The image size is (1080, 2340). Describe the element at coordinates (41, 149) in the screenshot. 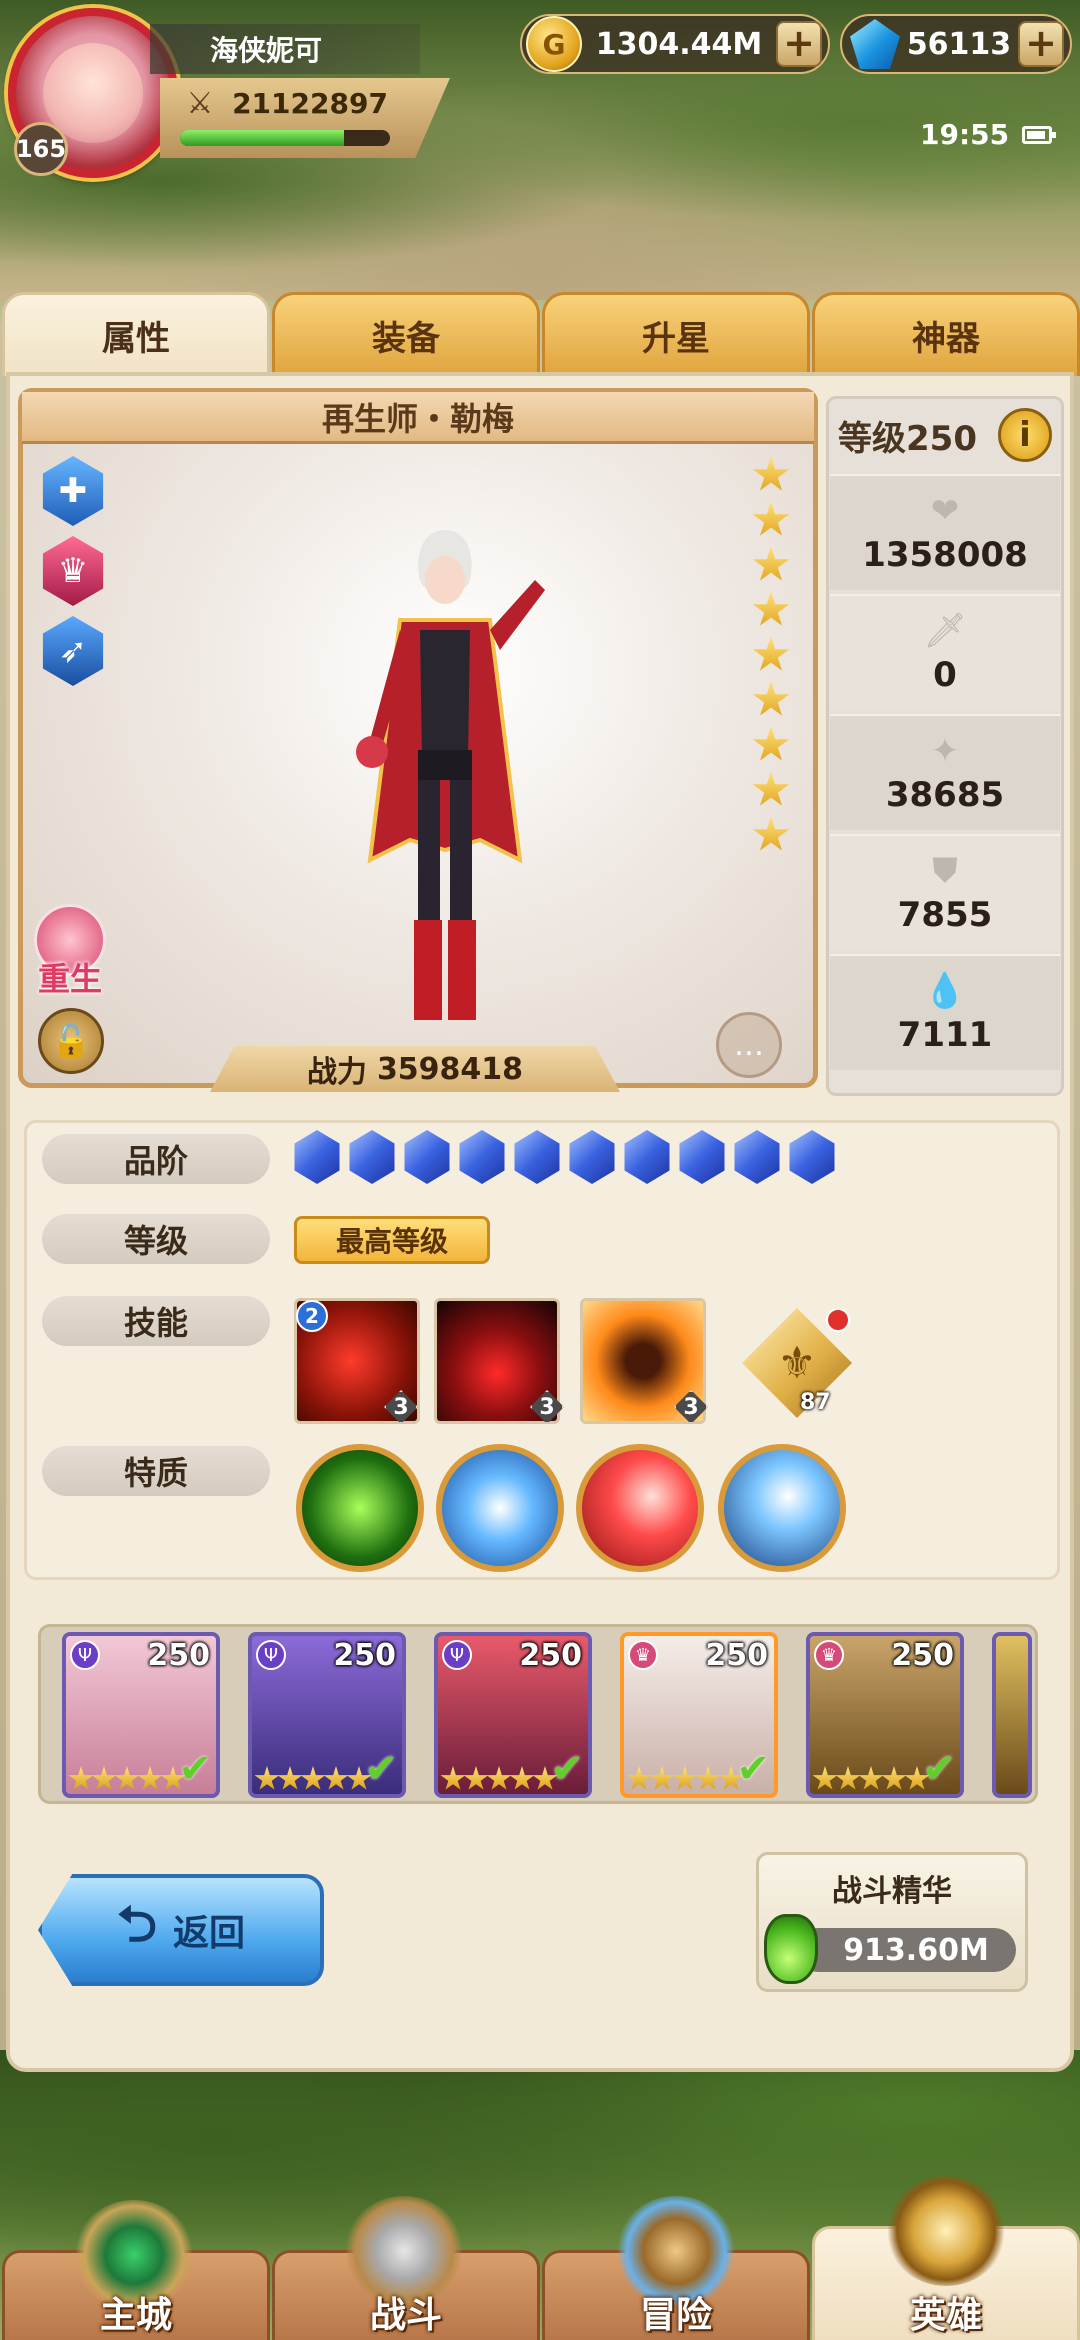

I see `player-level-badge: 165` at that location.